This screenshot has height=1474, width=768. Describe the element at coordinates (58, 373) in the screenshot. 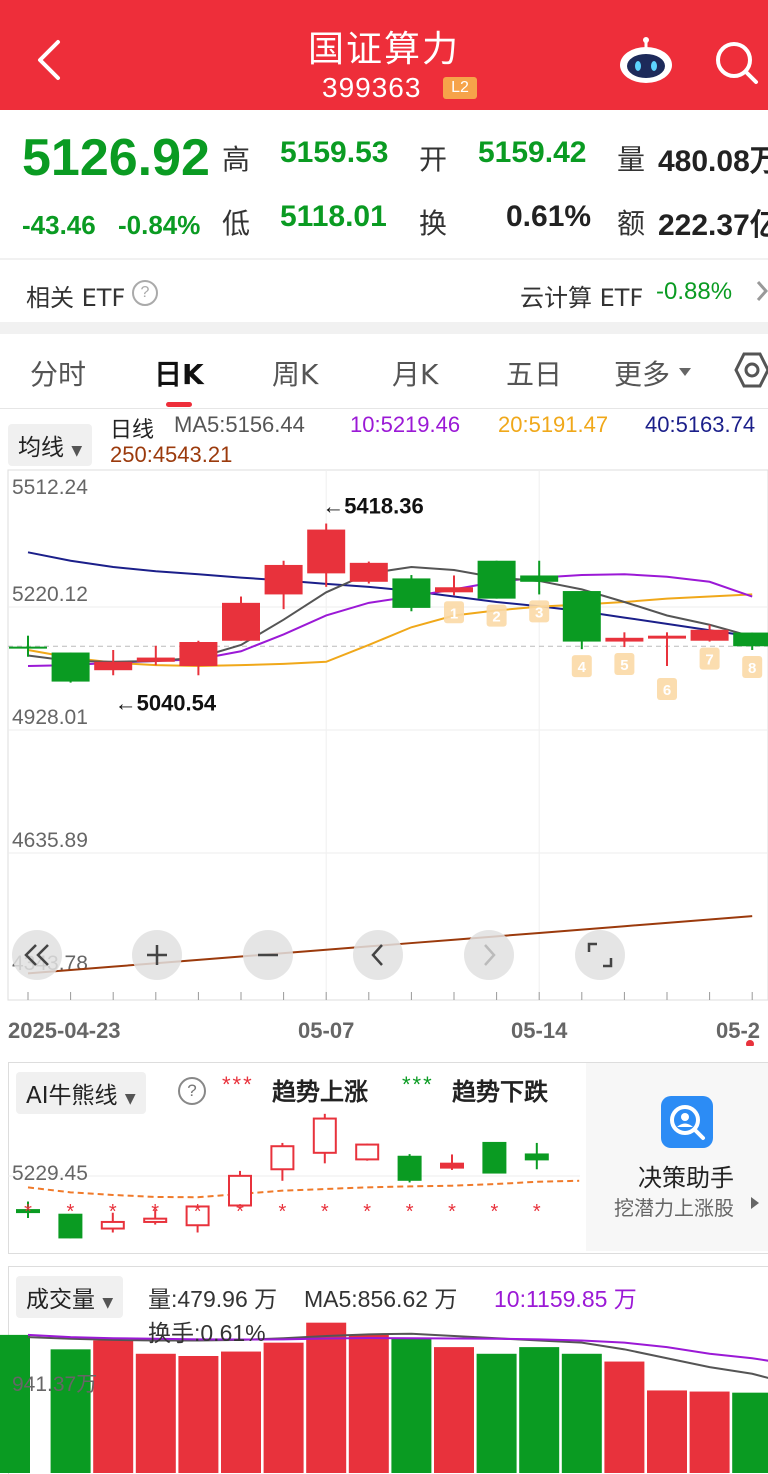

I see `tab-intraday: 分时` at that location.